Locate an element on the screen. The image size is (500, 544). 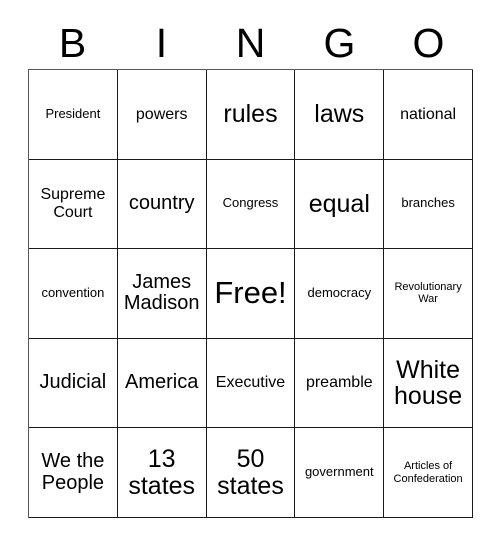
bingo-cell-label: 50 states is located at coordinates (250, 472).